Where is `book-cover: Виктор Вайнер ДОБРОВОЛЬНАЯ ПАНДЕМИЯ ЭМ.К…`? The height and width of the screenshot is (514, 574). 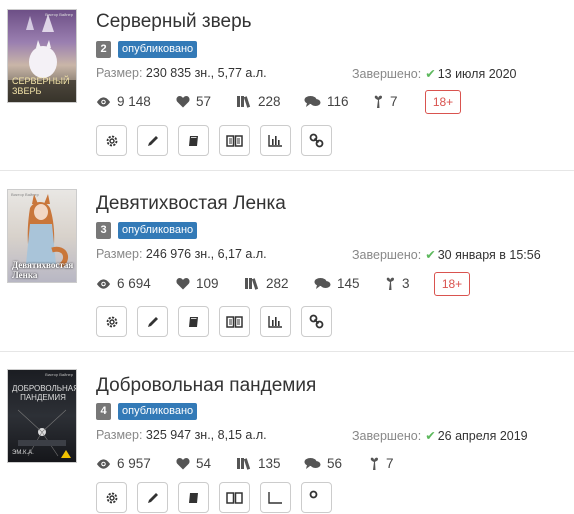
book-cover: Виктор Вайнер ДОБРОВОЛЬНАЯ ПАНДЕМИЯ ЭМ.К… is located at coordinates (42, 416).